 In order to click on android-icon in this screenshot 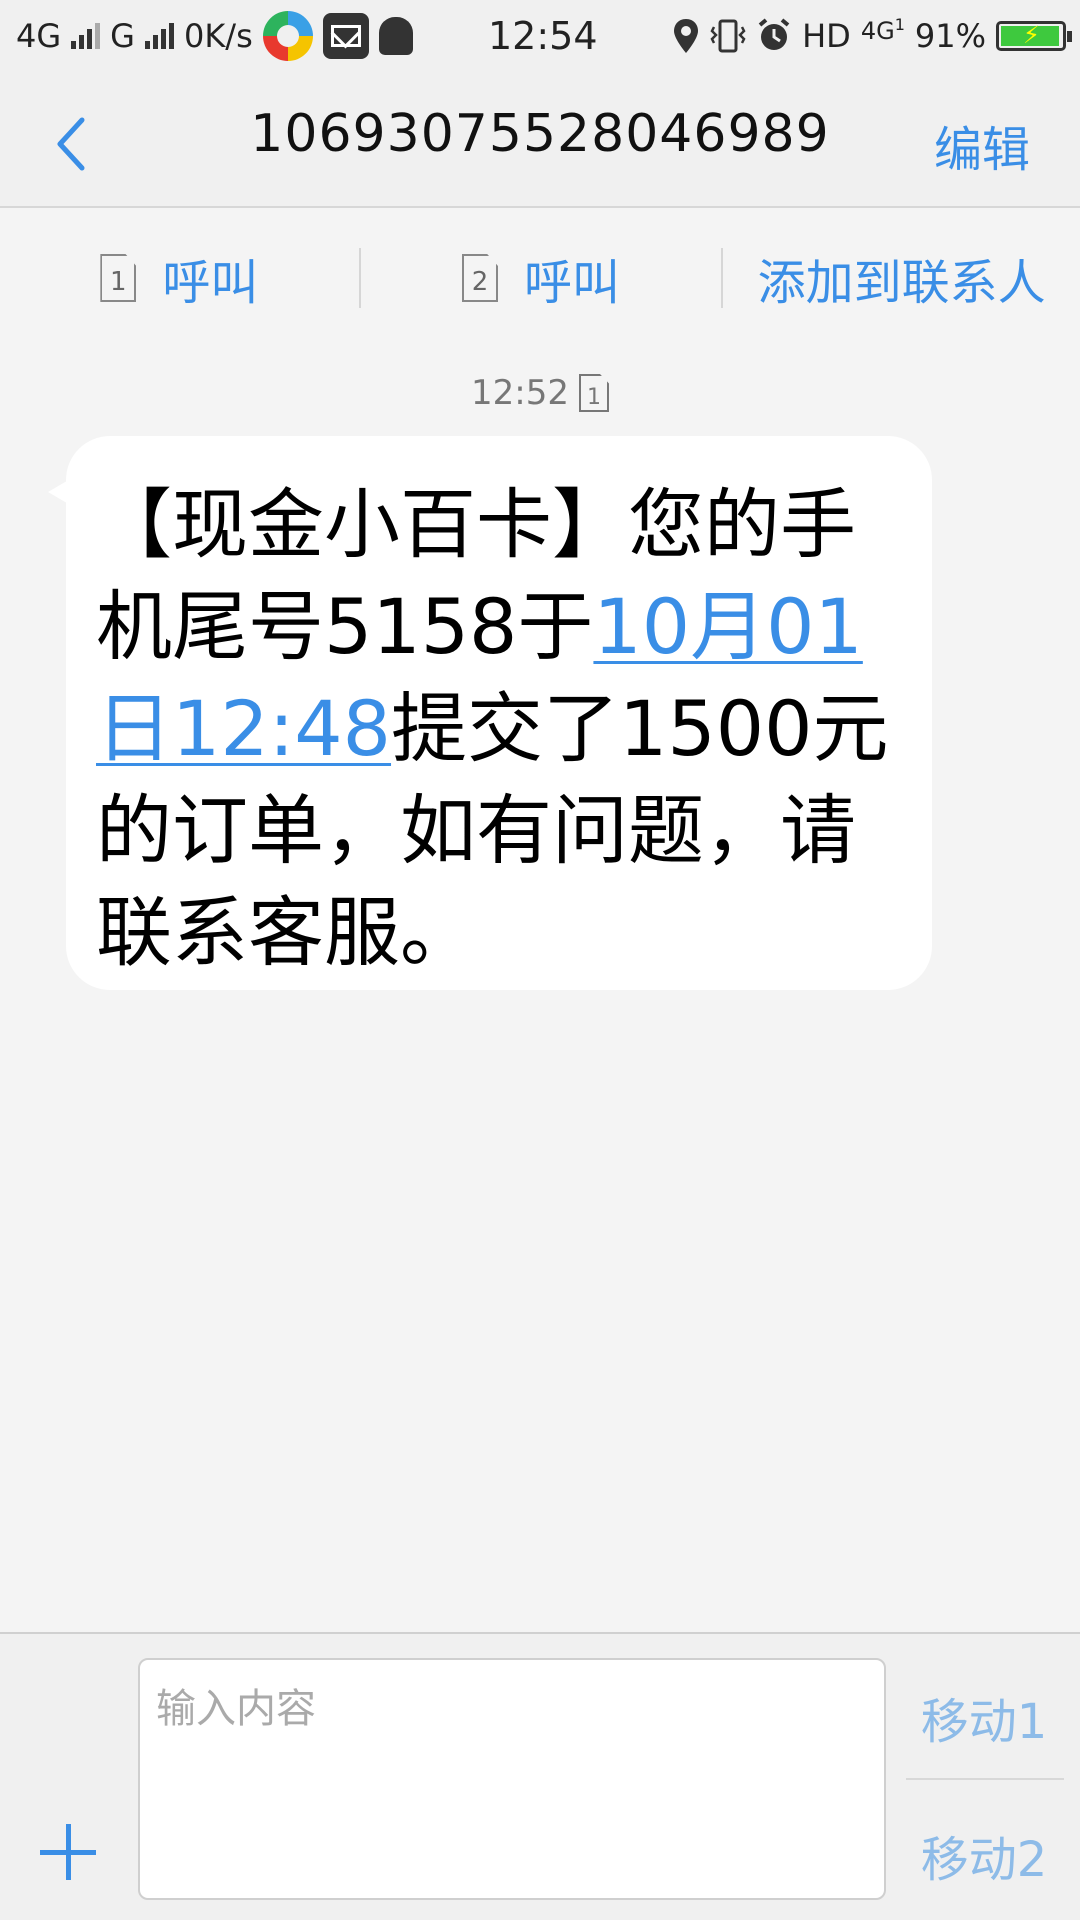, I will do `click(395, 36)`.